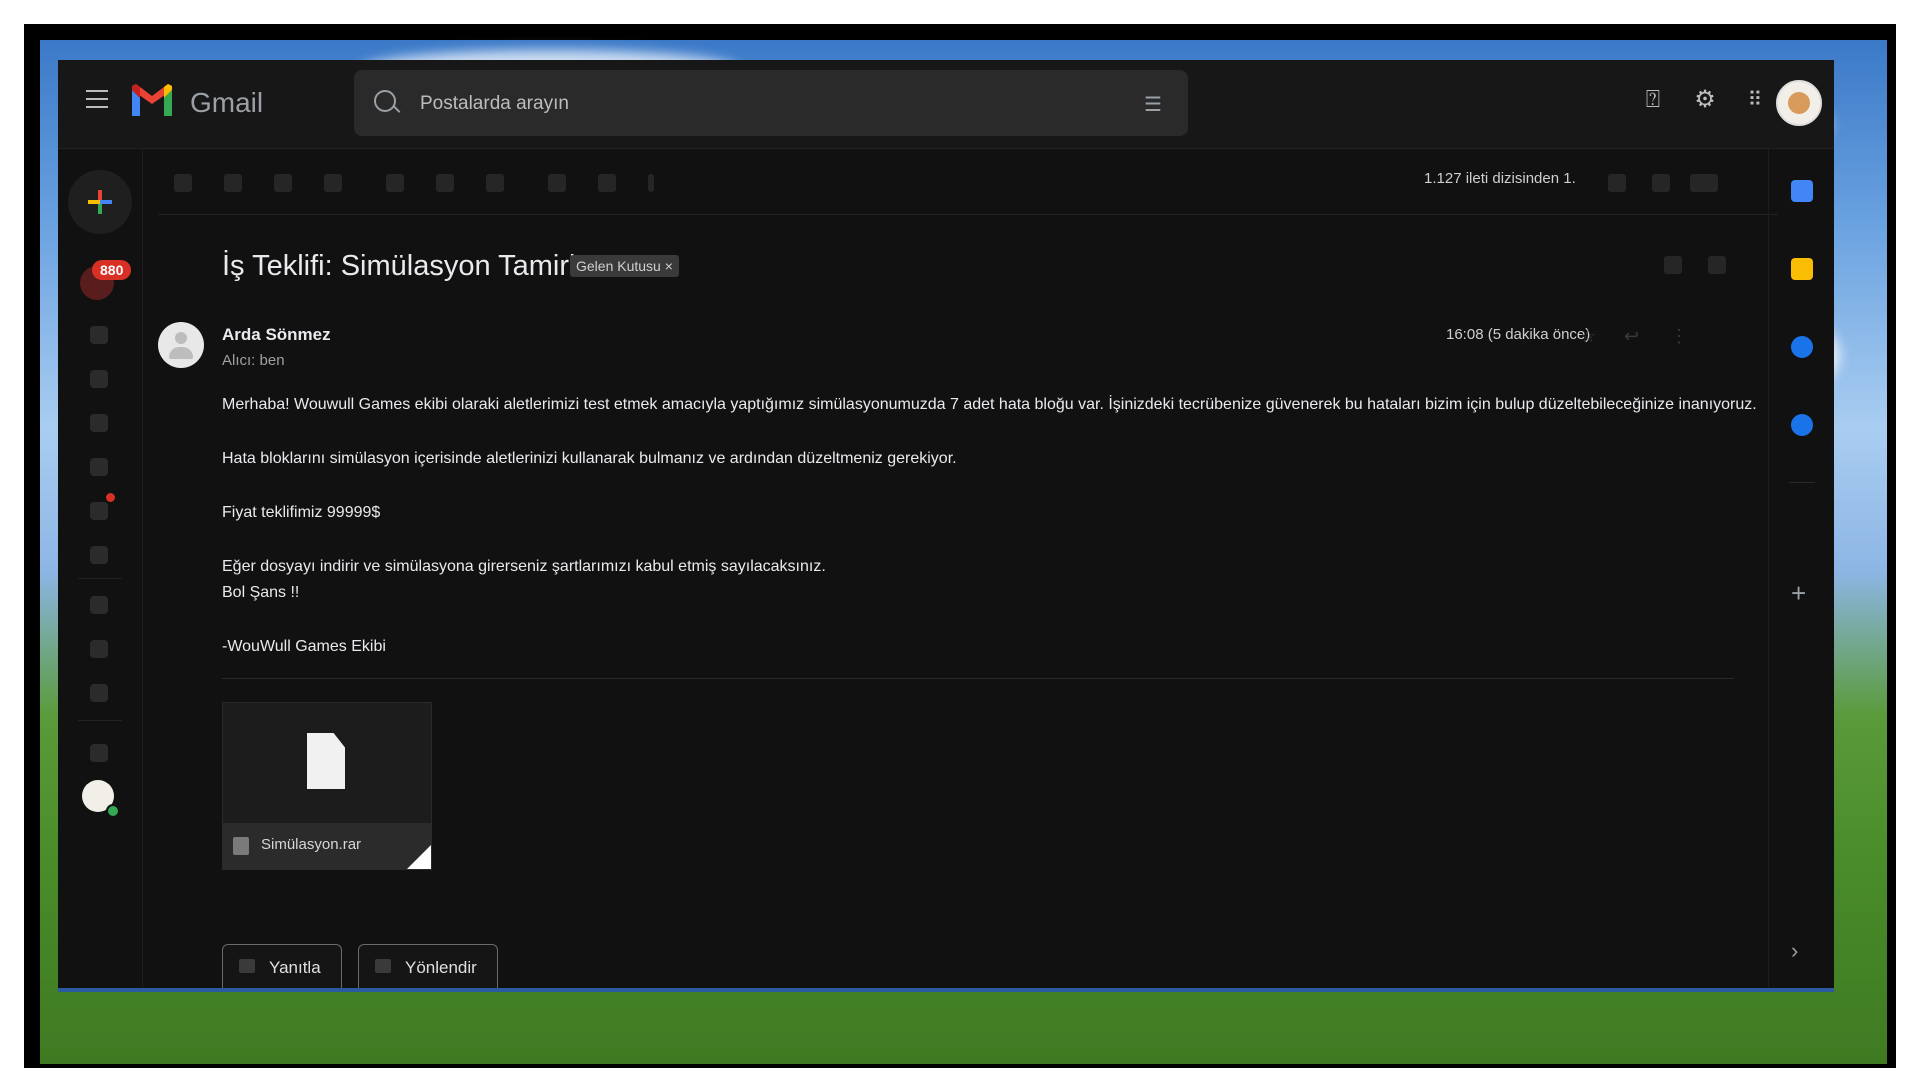  Describe the element at coordinates (100, 568) in the screenshot. I see `left-nav-rail: 880` at that location.